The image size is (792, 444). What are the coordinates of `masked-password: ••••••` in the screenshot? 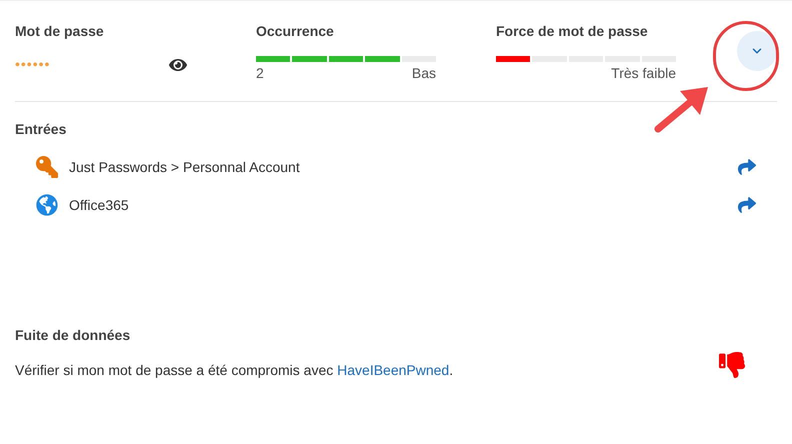 It's located at (32, 64).